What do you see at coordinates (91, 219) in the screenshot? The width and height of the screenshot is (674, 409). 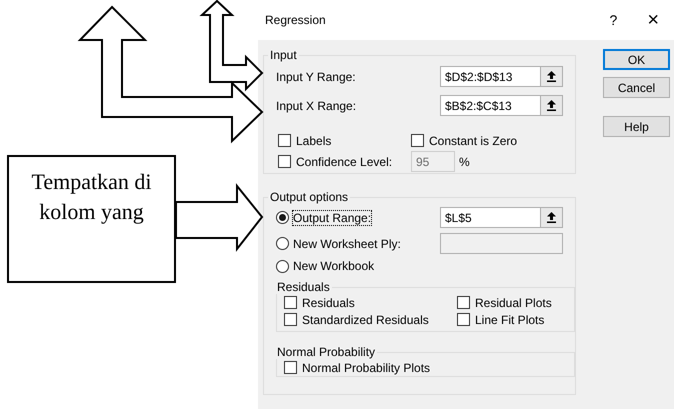 I see `callout-note: Tempatkan di kolom yang` at bounding box center [91, 219].